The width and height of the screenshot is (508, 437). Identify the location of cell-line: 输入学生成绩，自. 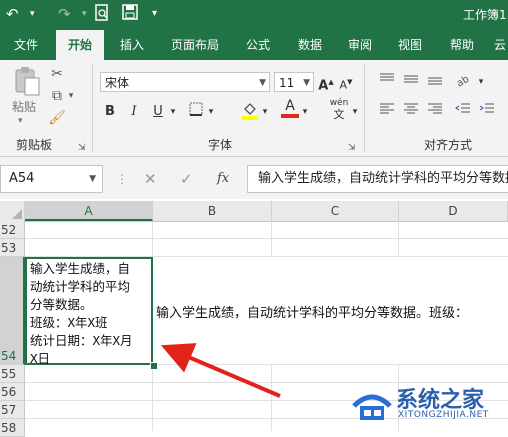
(80, 268).